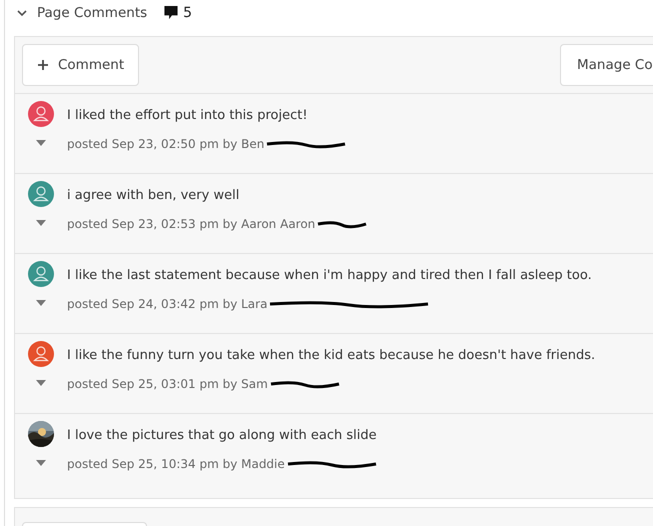  I want to click on speech-bubble-icon, so click(171, 12).